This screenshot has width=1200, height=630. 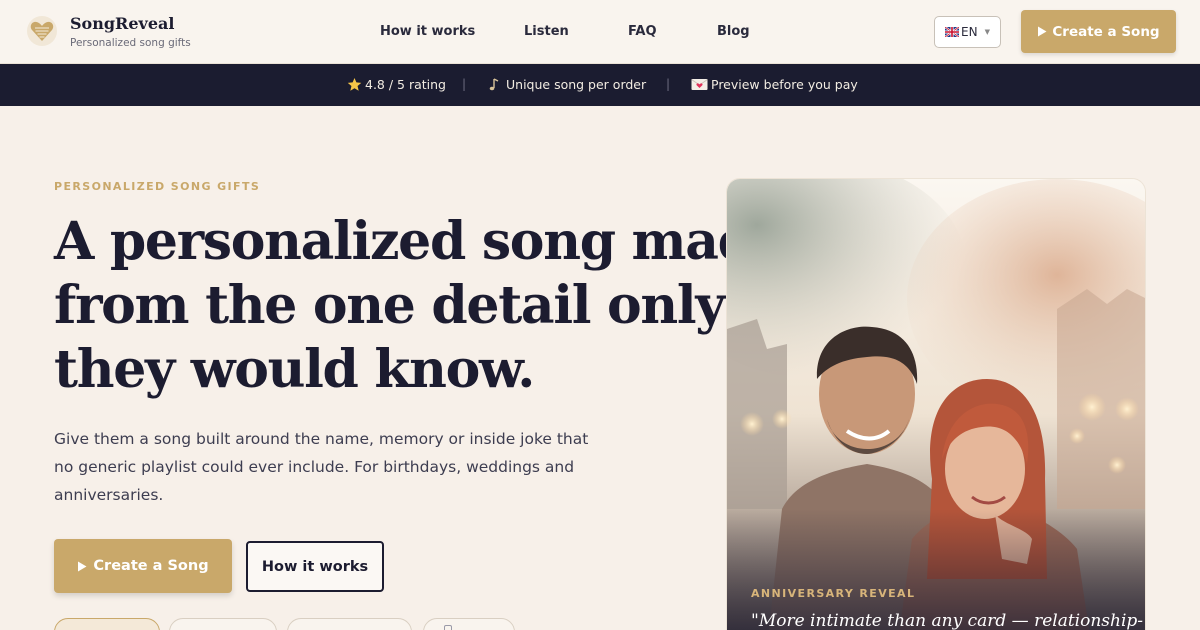 I want to click on heart-logo-icon, so click(x=42, y=31).